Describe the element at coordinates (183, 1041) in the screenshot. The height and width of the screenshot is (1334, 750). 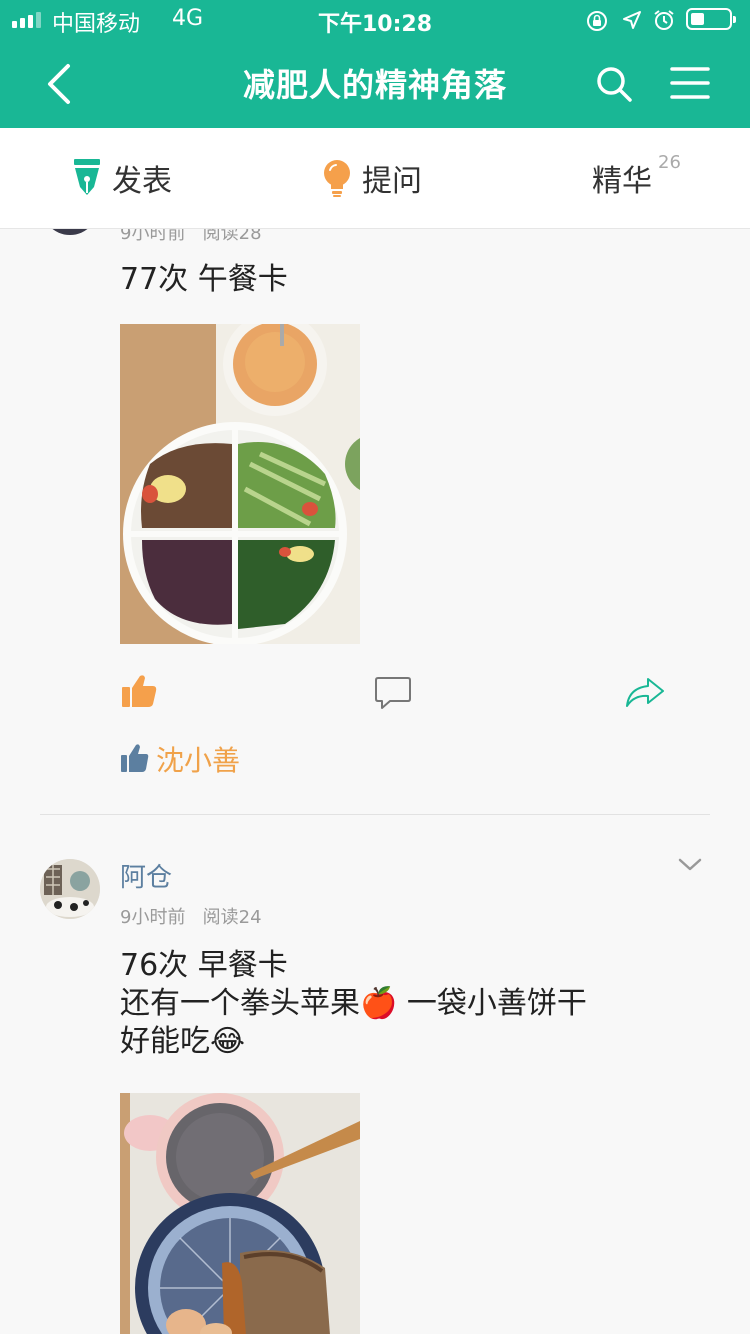
I see `post-text-line: 好能吃😂` at that location.